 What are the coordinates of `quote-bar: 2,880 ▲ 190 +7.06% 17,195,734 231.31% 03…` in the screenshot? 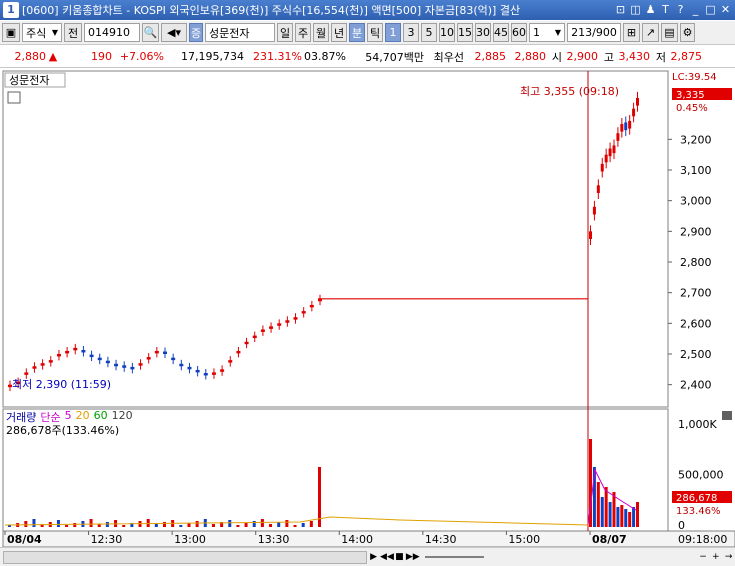 It's located at (367, 57).